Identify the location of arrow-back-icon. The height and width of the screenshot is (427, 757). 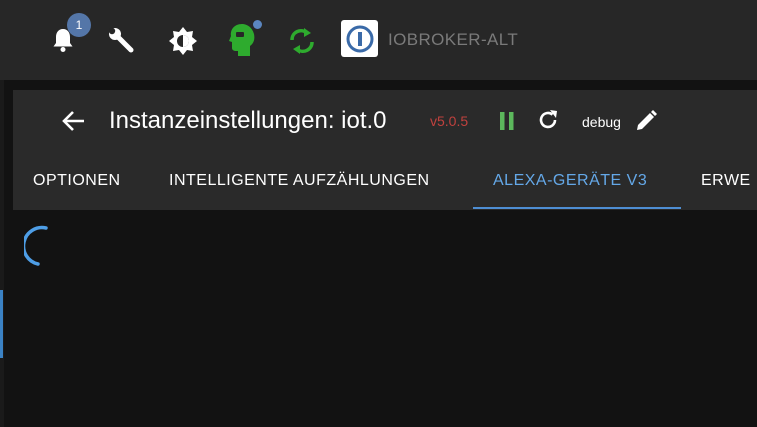
(73, 121).